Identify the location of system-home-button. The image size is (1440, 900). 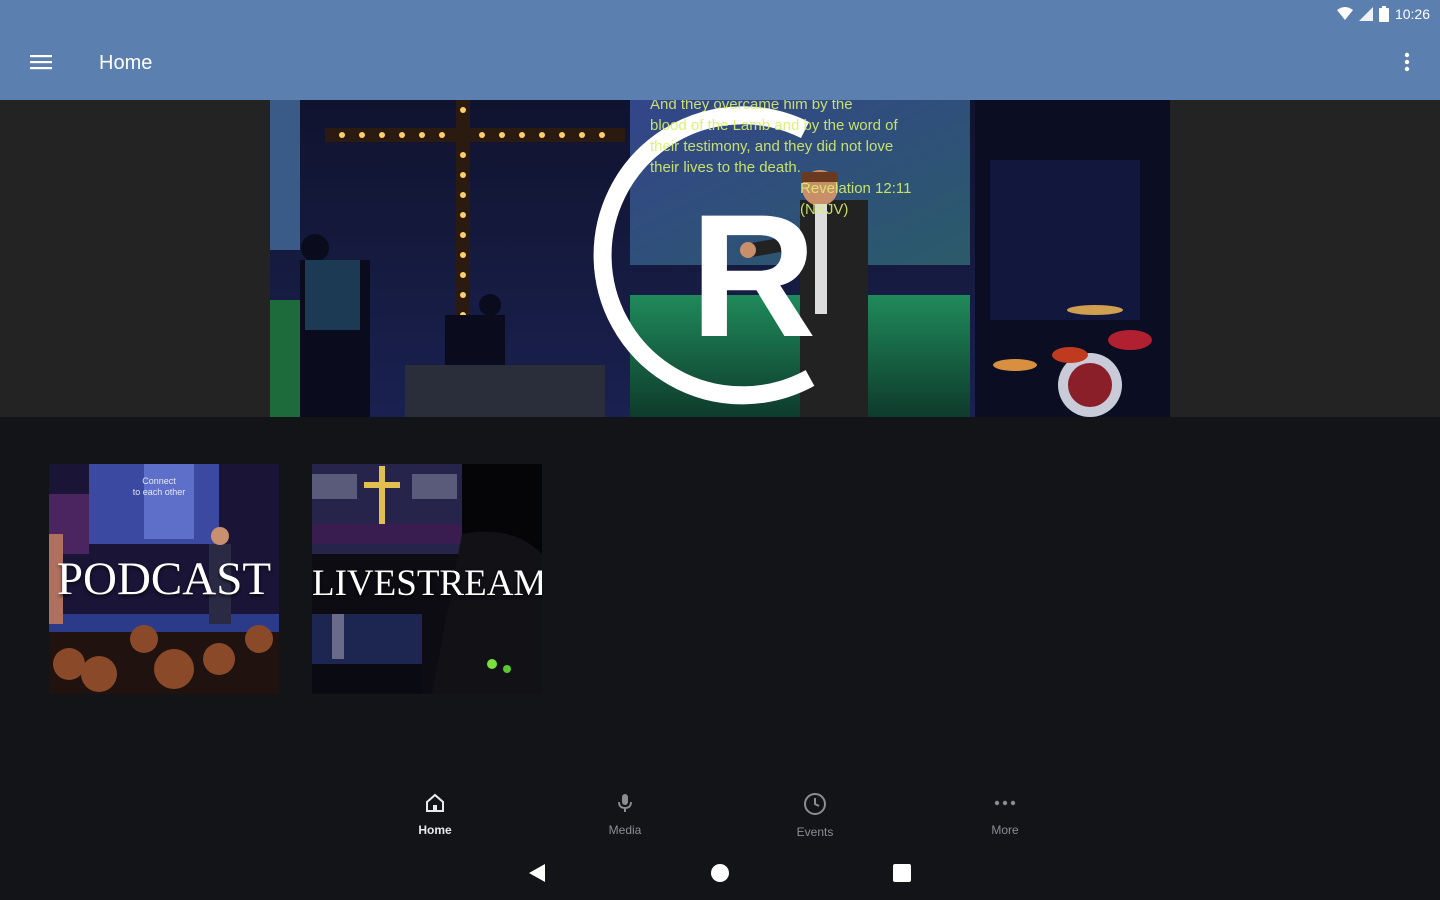
(720, 875).